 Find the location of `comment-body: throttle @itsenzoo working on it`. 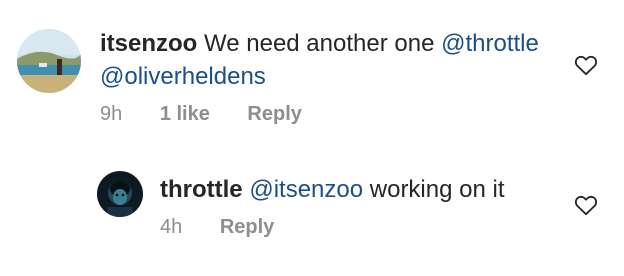

comment-body: throttle @itsenzoo working on it is located at coordinates (360, 189).